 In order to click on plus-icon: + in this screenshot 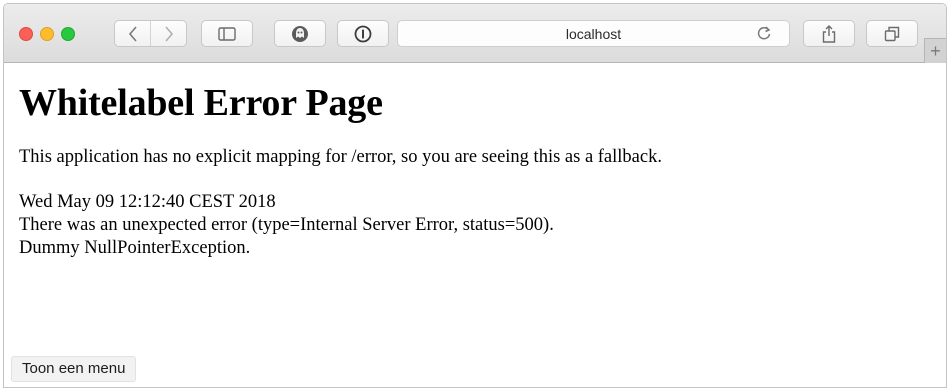, I will do `click(935, 51)`.